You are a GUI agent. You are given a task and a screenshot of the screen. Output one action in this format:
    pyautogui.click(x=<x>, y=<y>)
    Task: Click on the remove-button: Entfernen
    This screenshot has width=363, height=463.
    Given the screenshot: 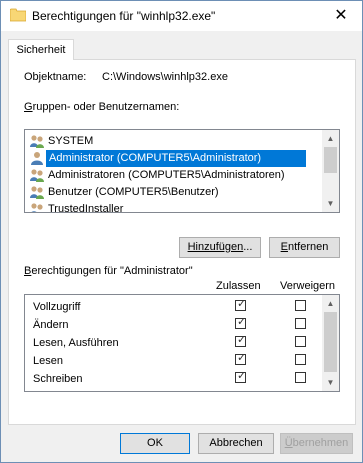 What is the action you would take?
    pyautogui.click(x=304, y=247)
    